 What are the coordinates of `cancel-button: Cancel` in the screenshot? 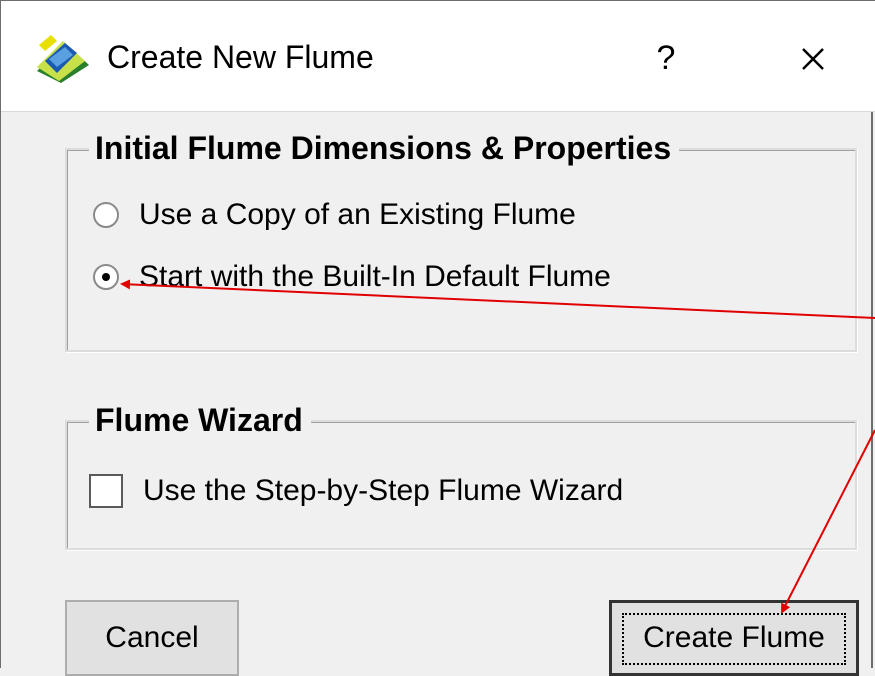 It's located at (152, 638).